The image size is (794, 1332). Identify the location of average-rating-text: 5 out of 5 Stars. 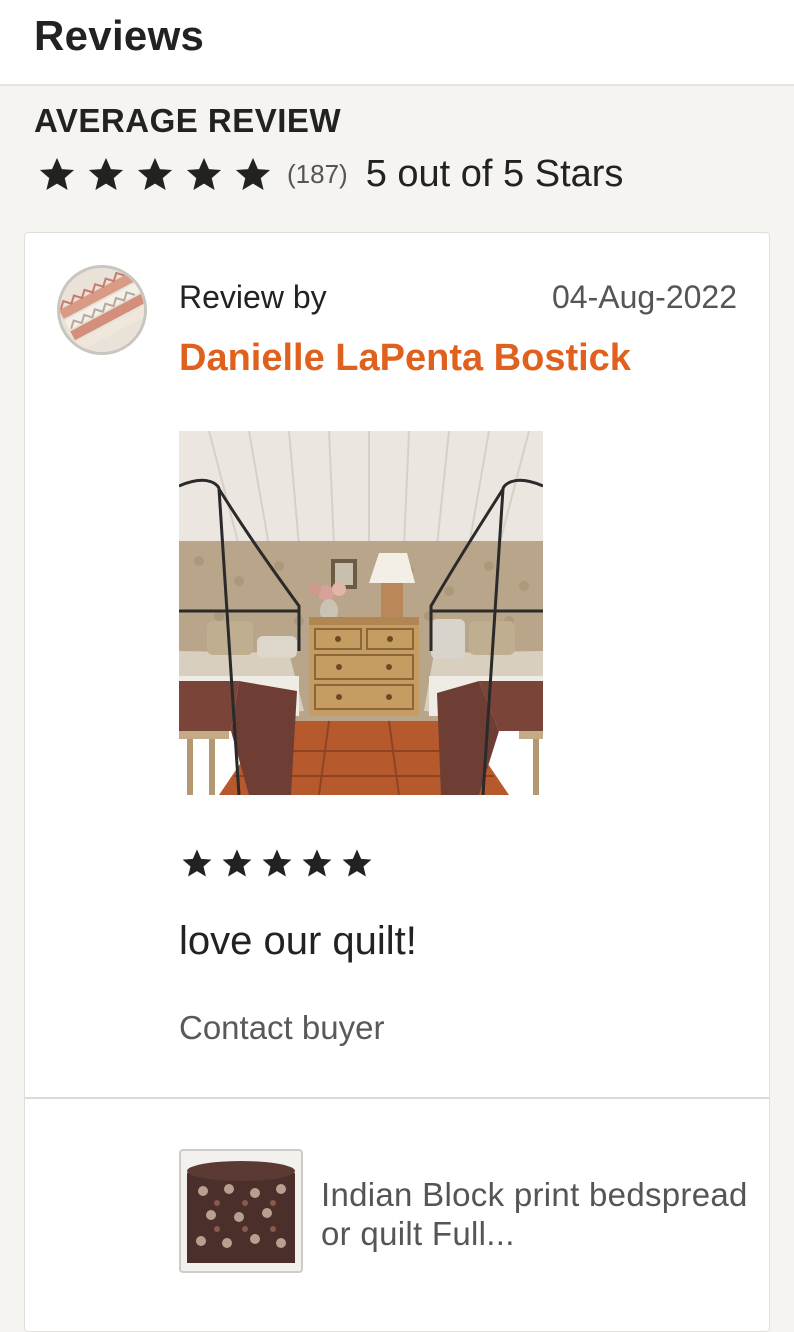
(494, 173).